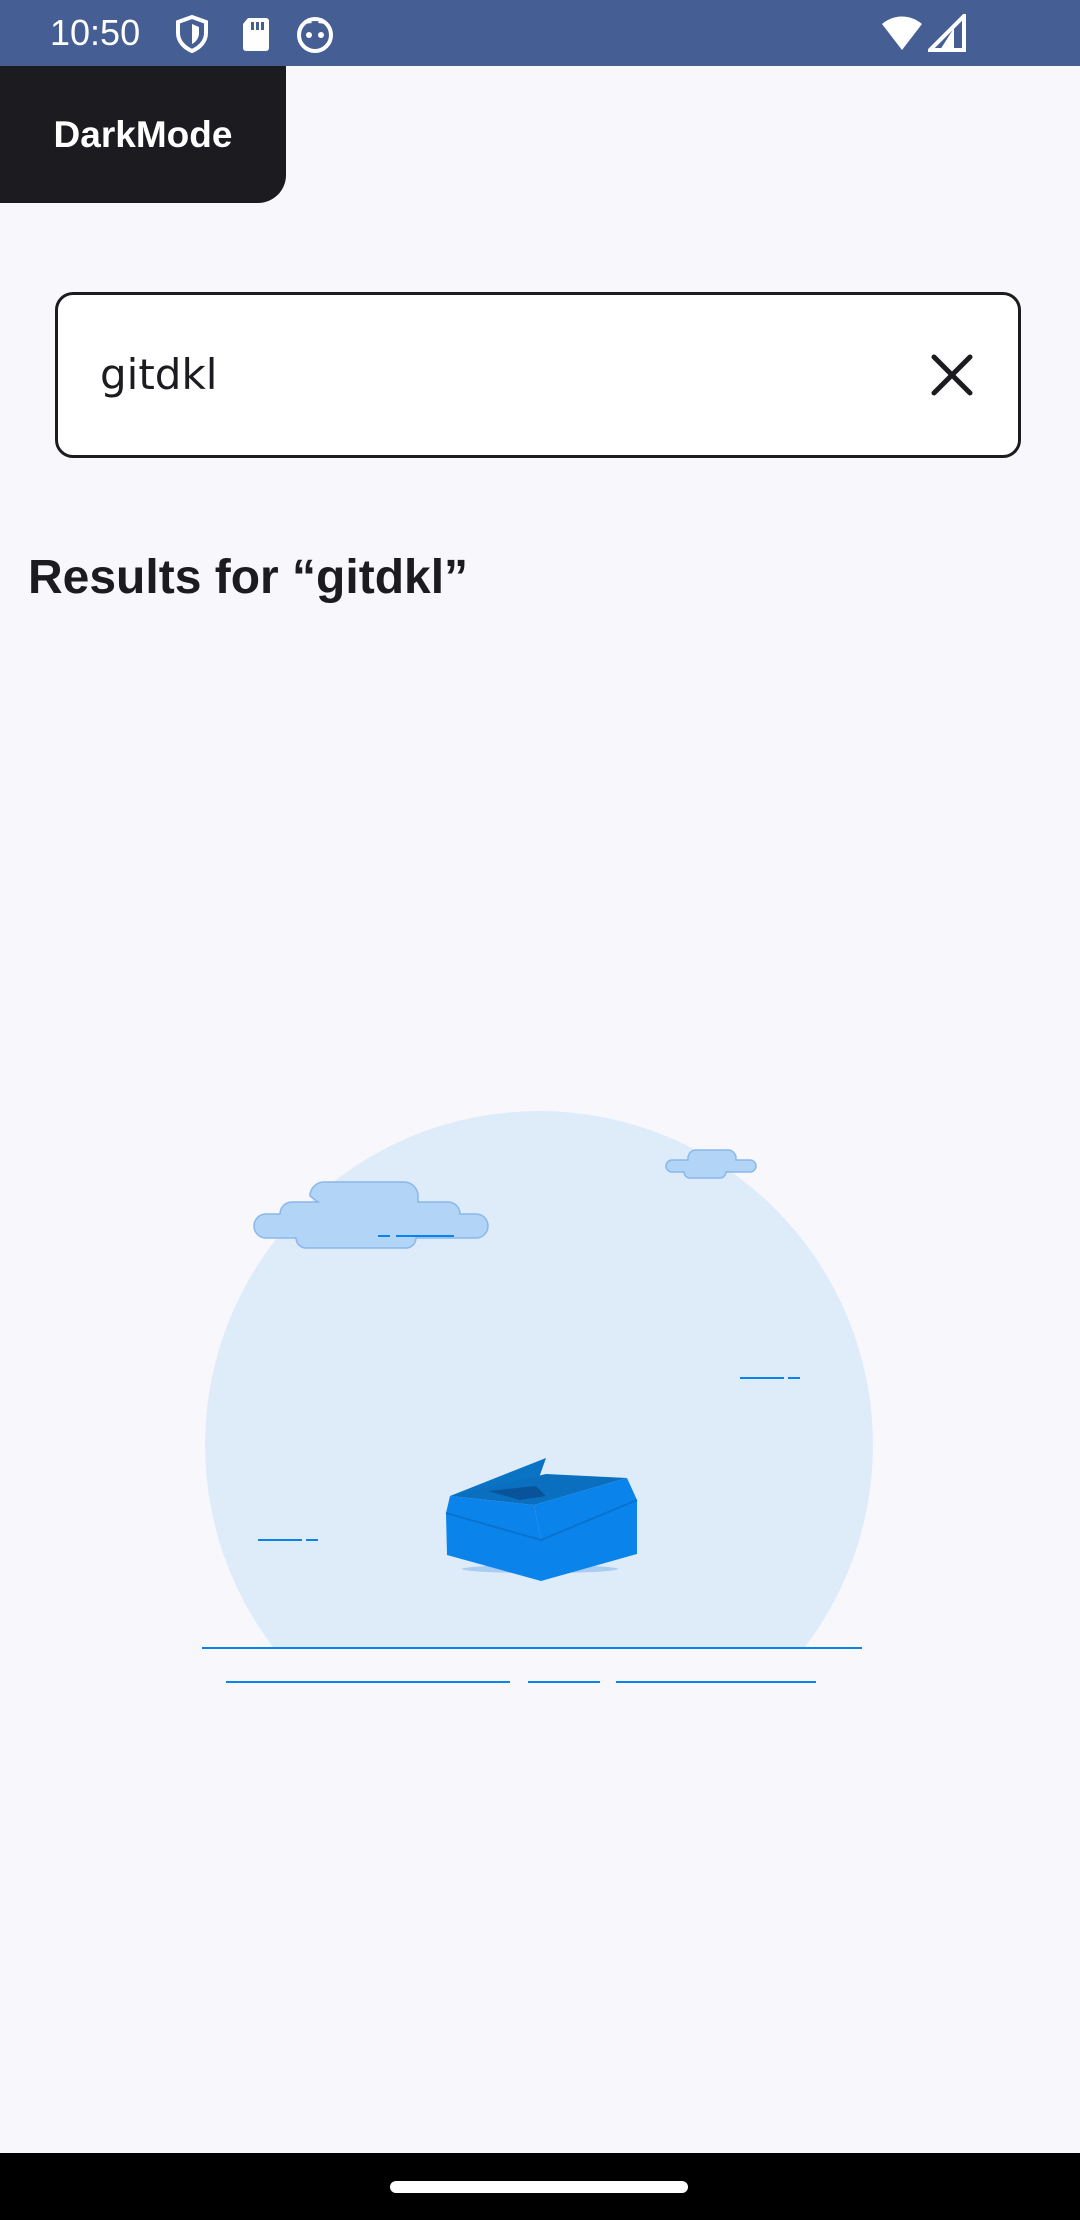 The width and height of the screenshot is (1080, 2220). I want to click on shield-icon, so click(192, 34).